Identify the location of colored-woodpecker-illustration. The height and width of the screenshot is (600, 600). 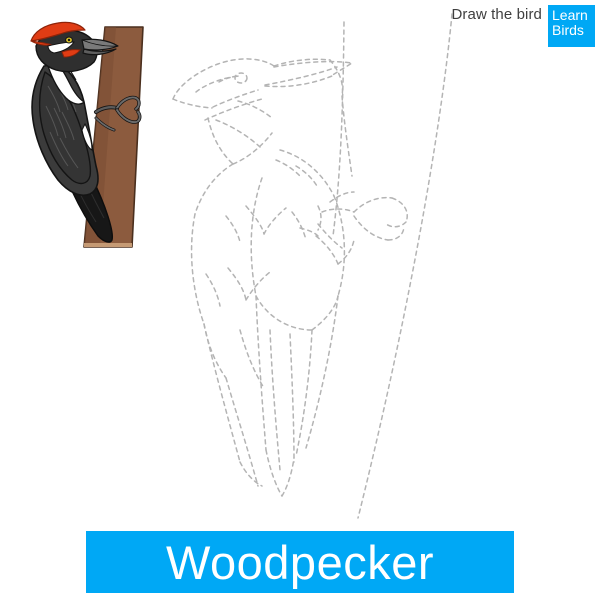
(87, 134).